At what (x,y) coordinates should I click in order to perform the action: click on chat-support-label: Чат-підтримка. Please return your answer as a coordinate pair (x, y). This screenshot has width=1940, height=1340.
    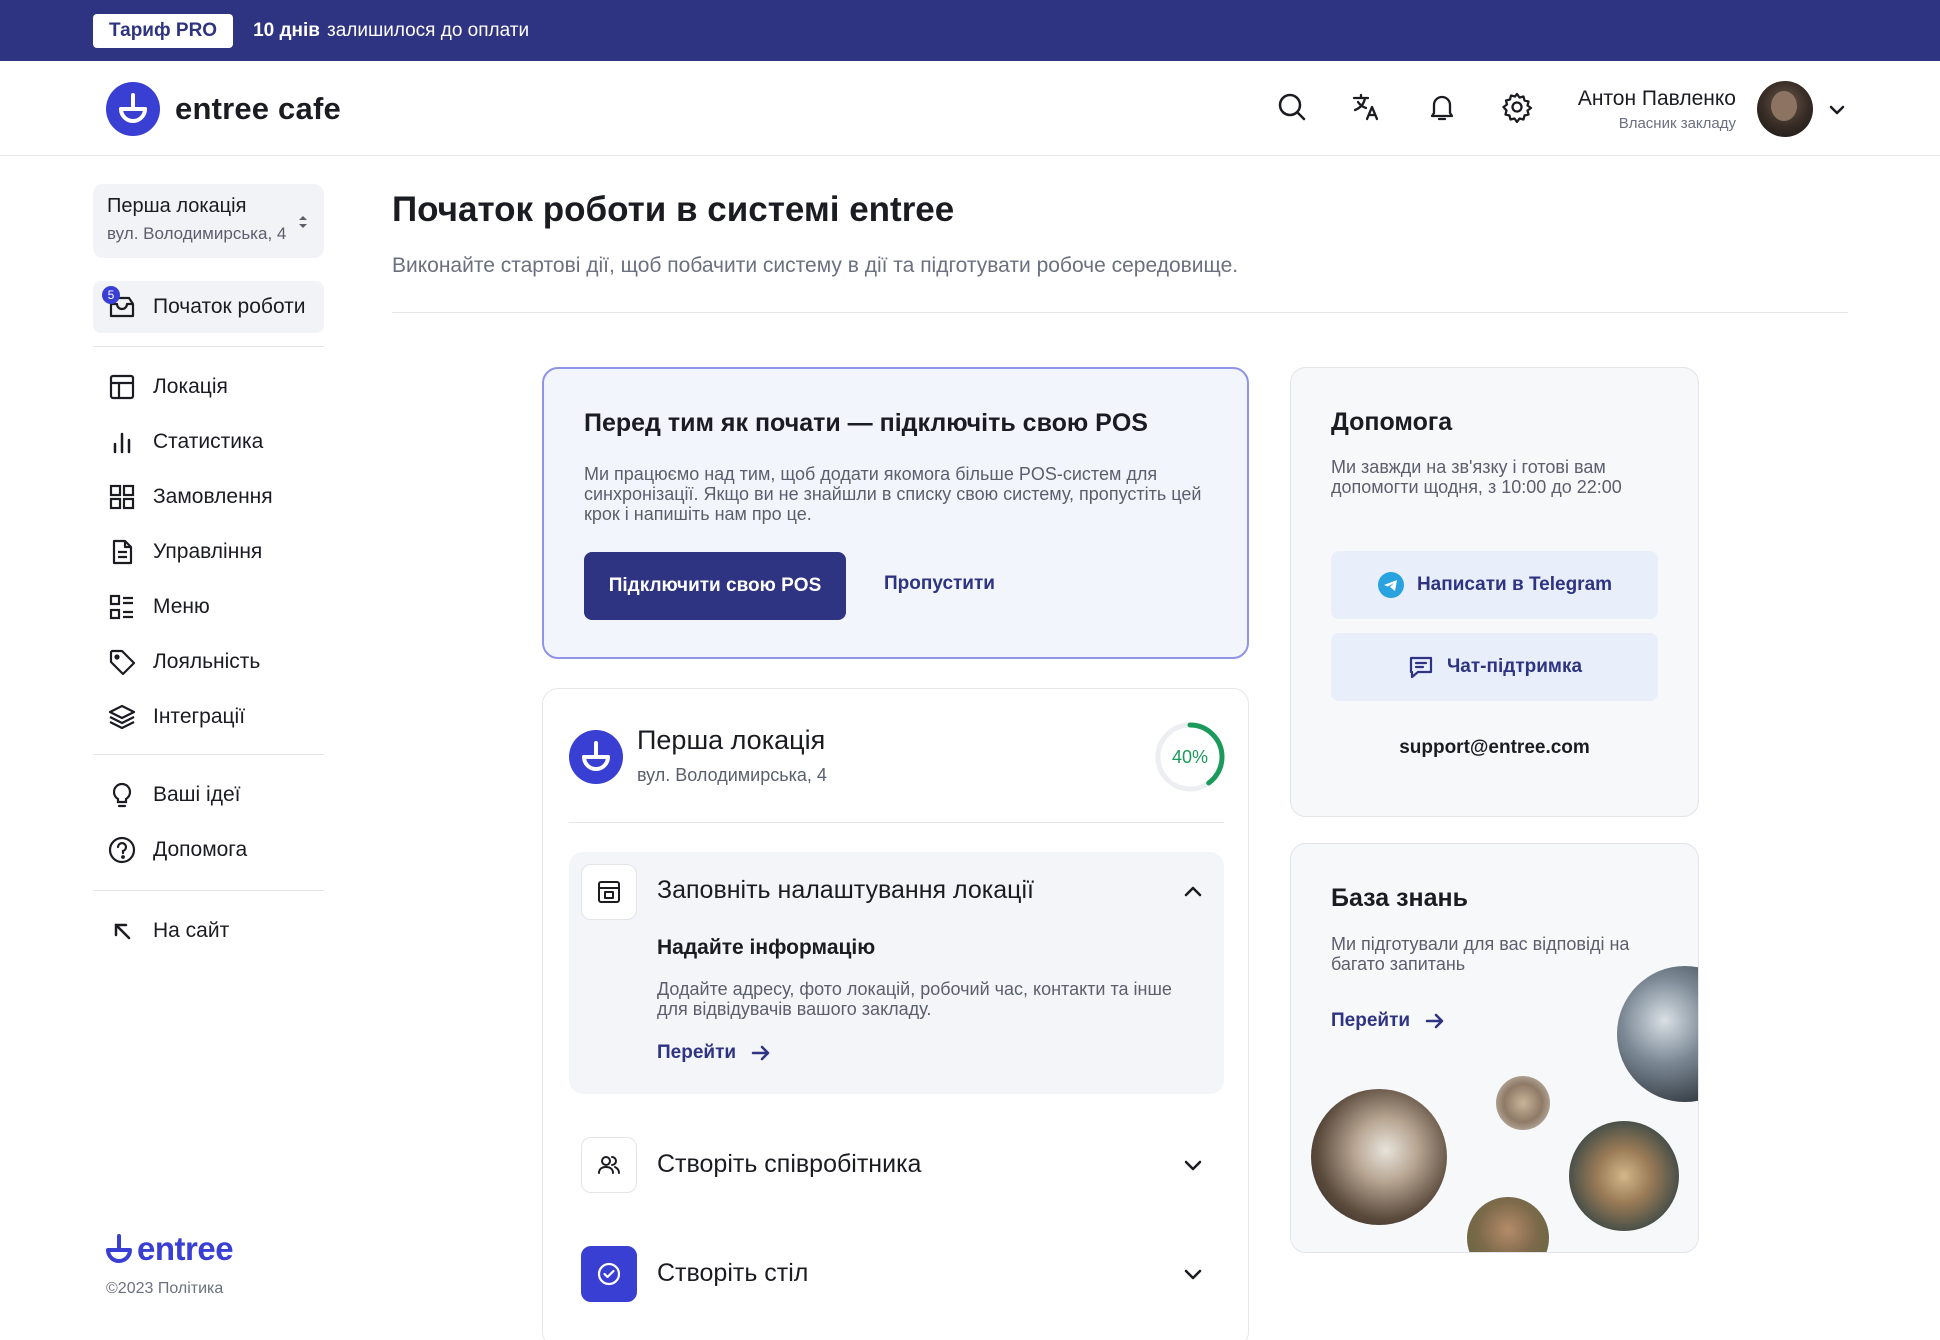
    Looking at the image, I should click on (1514, 666).